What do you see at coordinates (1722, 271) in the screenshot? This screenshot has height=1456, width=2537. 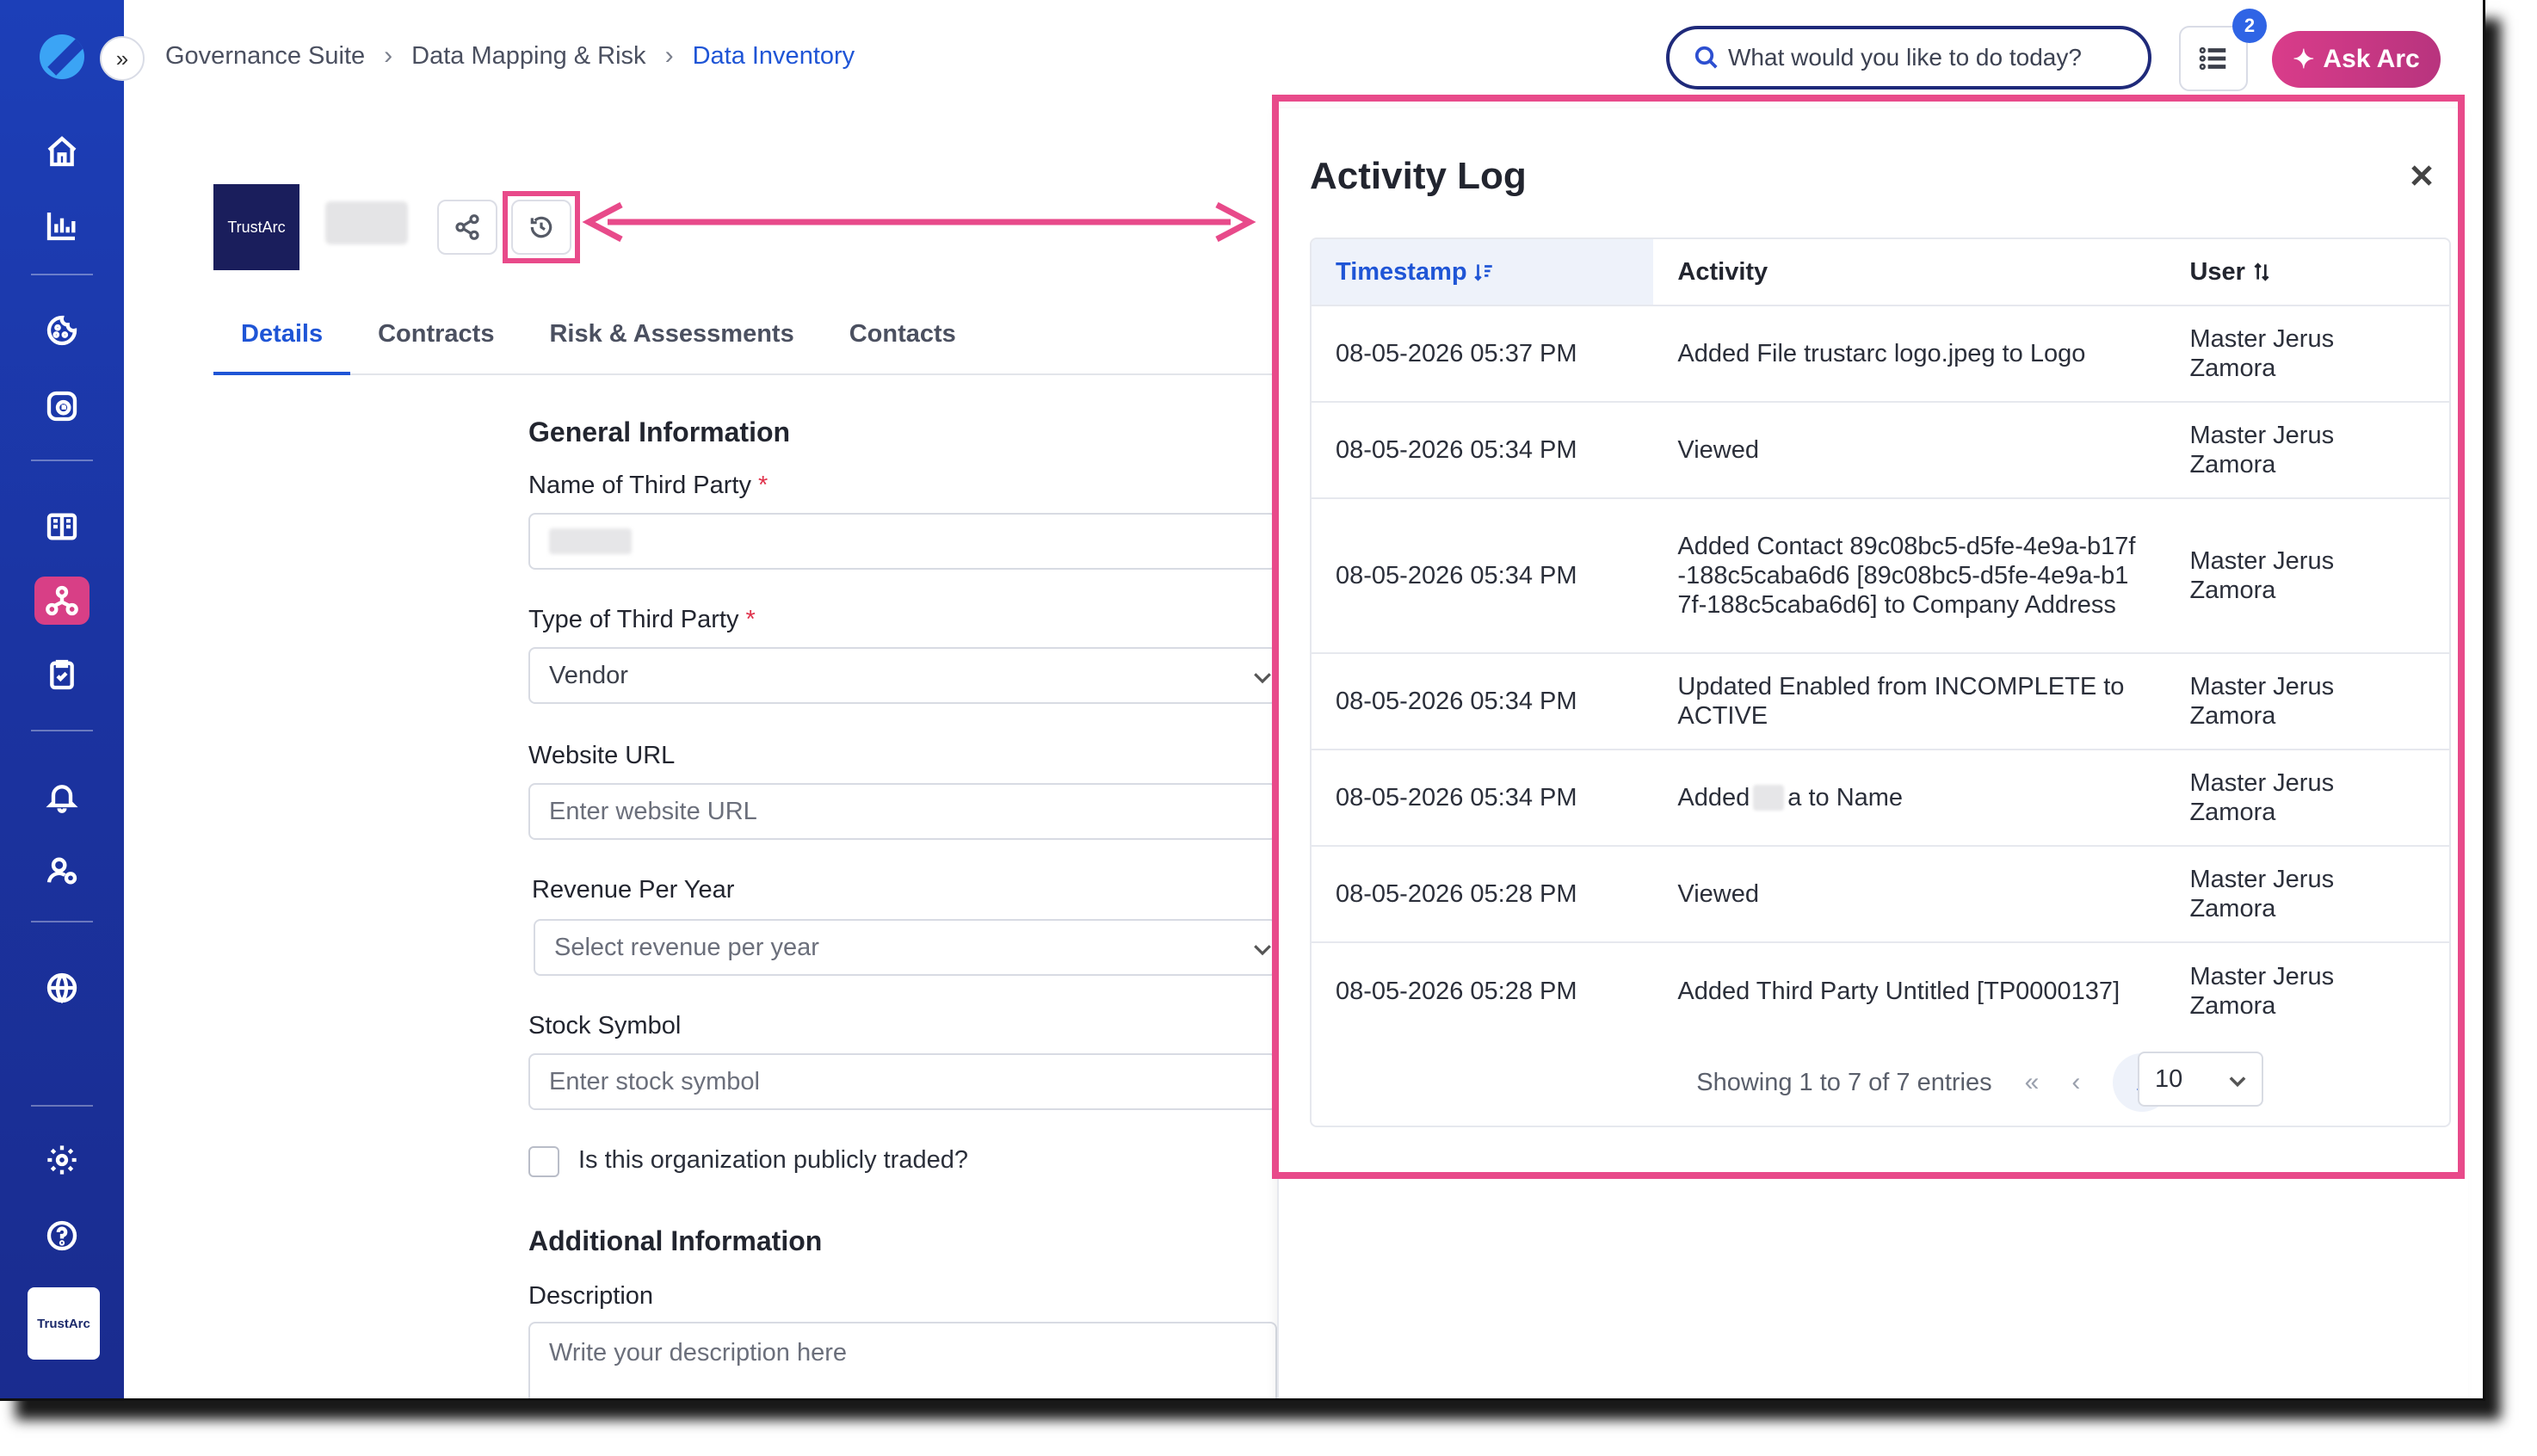 I see `activity-header: Activity` at bounding box center [1722, 271].